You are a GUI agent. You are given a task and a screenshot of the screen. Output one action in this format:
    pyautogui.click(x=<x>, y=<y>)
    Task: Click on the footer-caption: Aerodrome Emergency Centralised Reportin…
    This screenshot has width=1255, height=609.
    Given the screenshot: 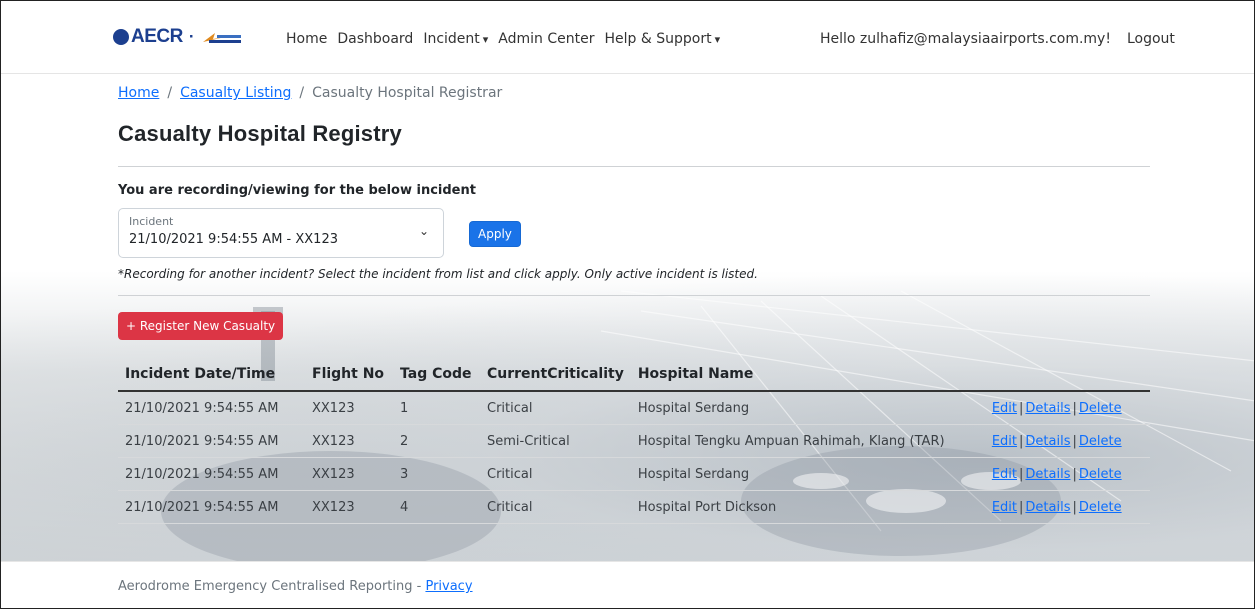 What is the action you would take?
    pyautogui.click(x=272, y=586)
    